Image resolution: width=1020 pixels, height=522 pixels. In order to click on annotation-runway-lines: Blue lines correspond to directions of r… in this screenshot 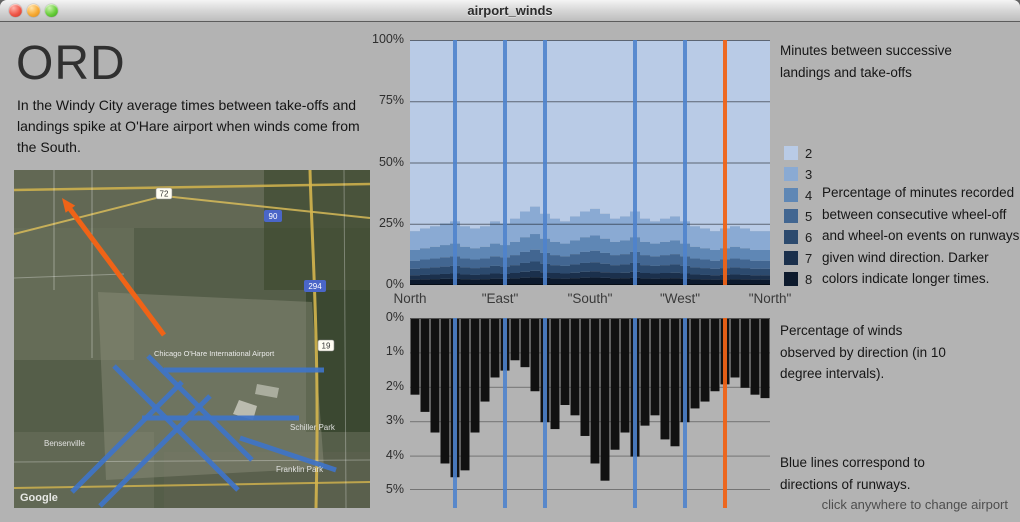, I will do `click(852, 473)`.